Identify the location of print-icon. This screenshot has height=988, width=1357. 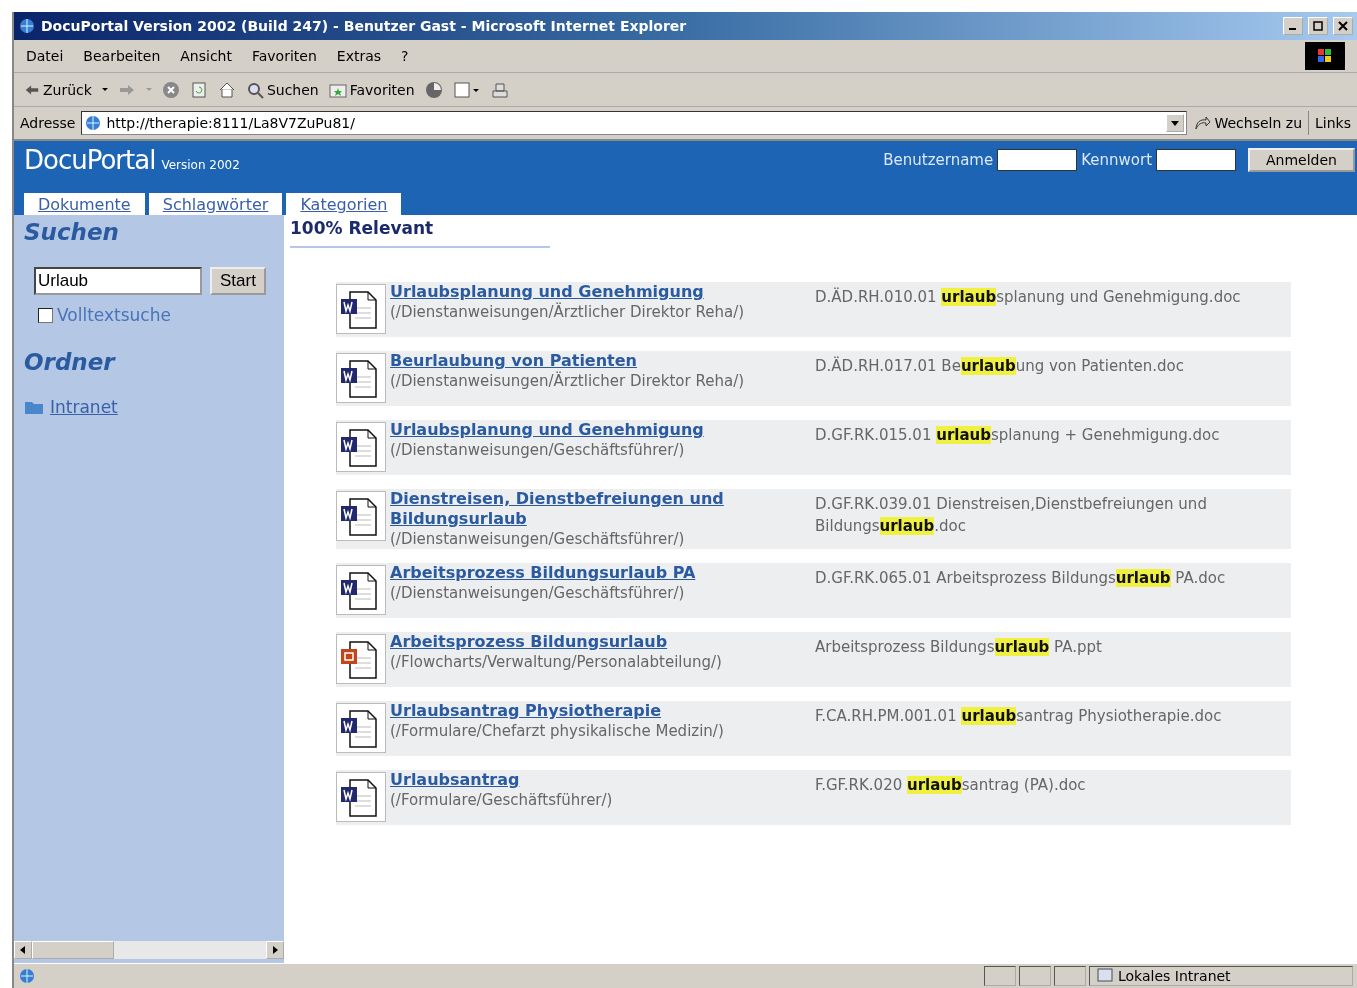
(499, 89).